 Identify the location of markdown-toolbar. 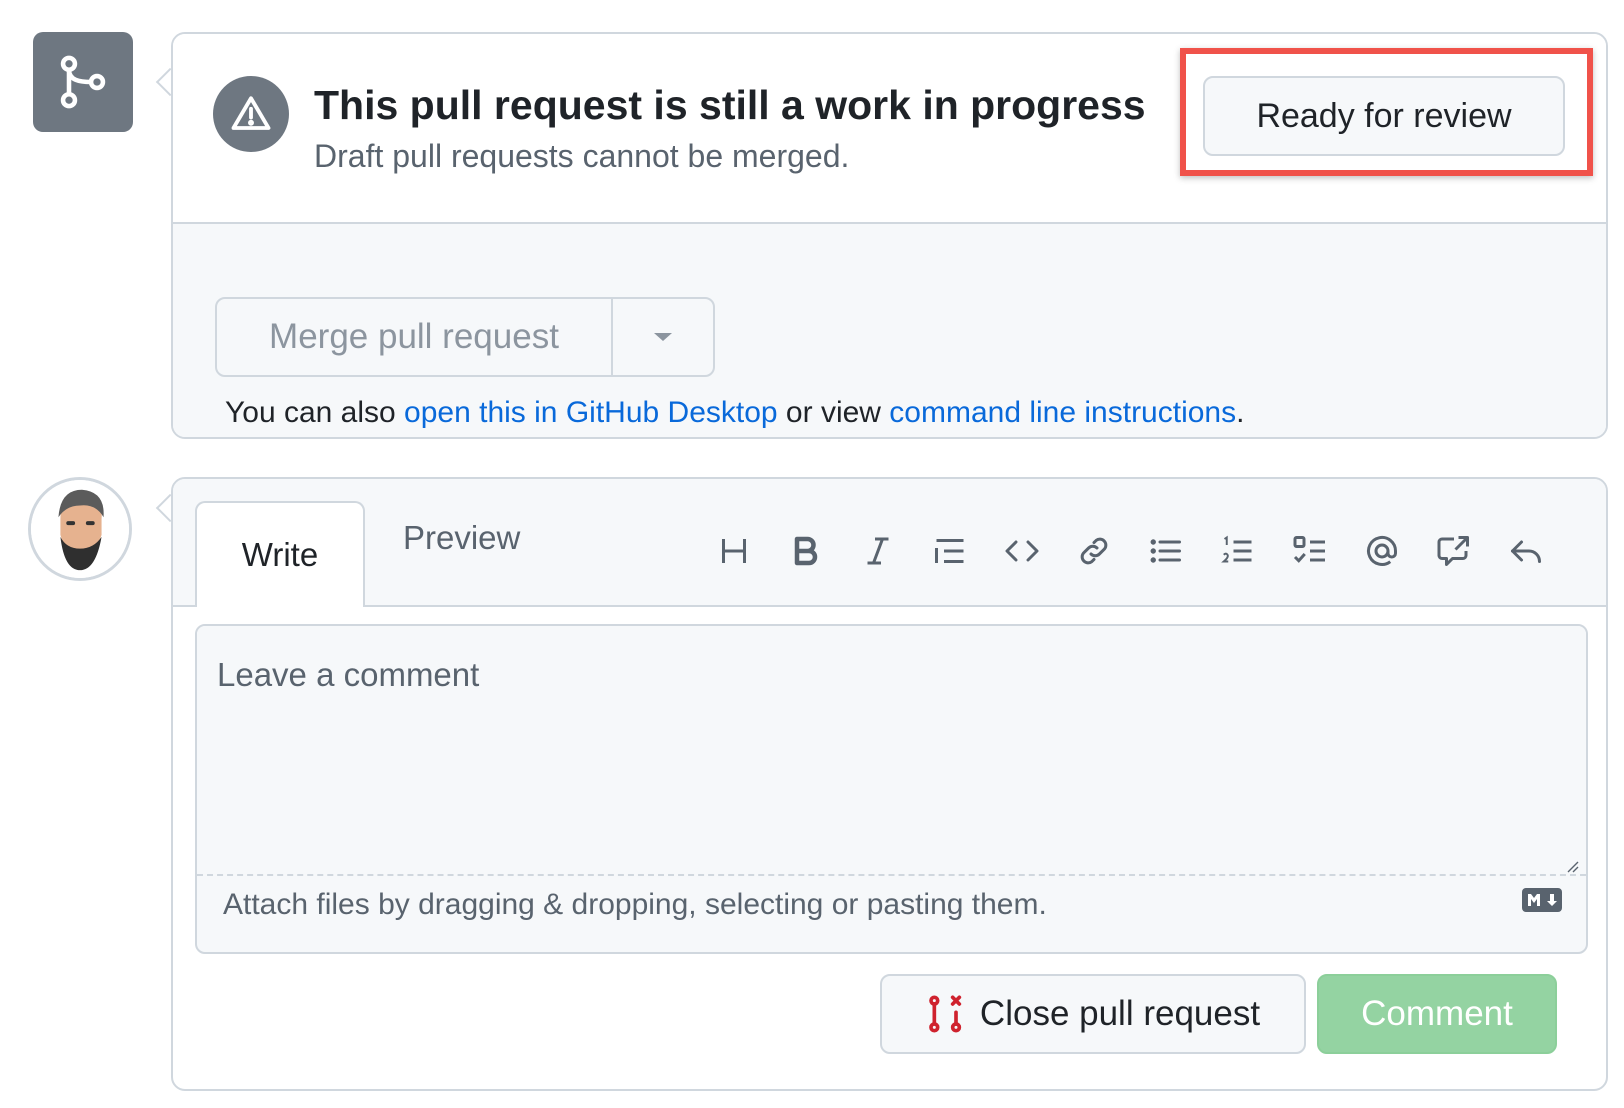
(1130, 551).